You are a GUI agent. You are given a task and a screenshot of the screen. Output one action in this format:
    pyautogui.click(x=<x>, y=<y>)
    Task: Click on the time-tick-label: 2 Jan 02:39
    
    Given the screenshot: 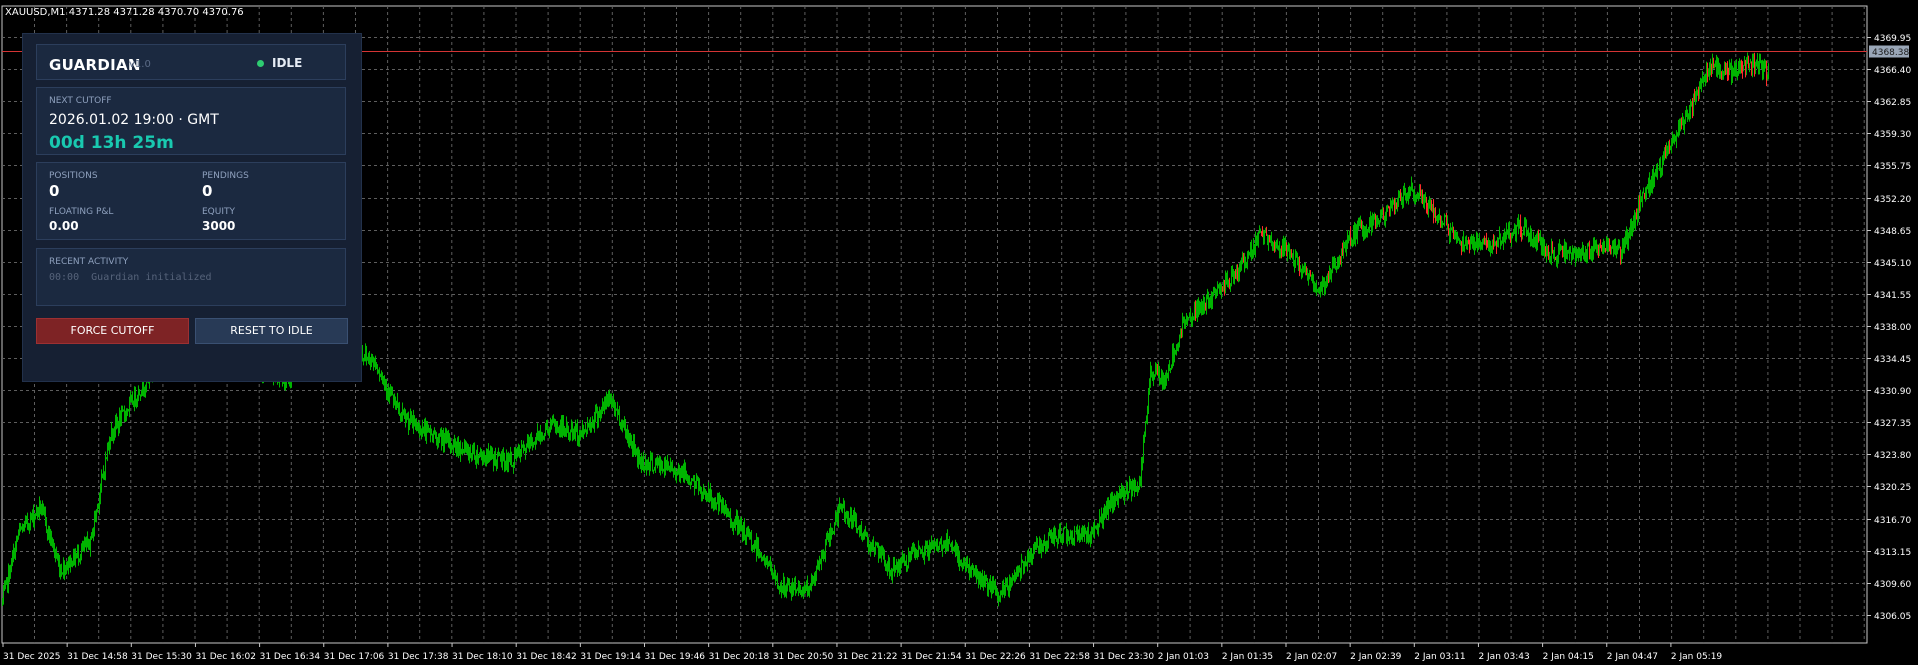 What is the action you would take?
    pyautogui.click(x=1376, y=657)
    